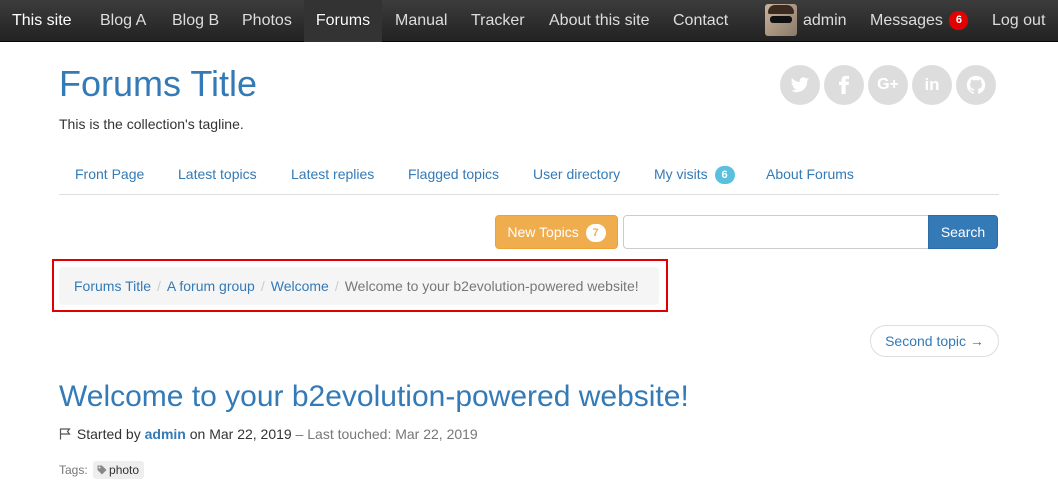  What do you see at coordinates (776, 232) in the screenshot?
I see `search-input` at bounding box center [776, 232].